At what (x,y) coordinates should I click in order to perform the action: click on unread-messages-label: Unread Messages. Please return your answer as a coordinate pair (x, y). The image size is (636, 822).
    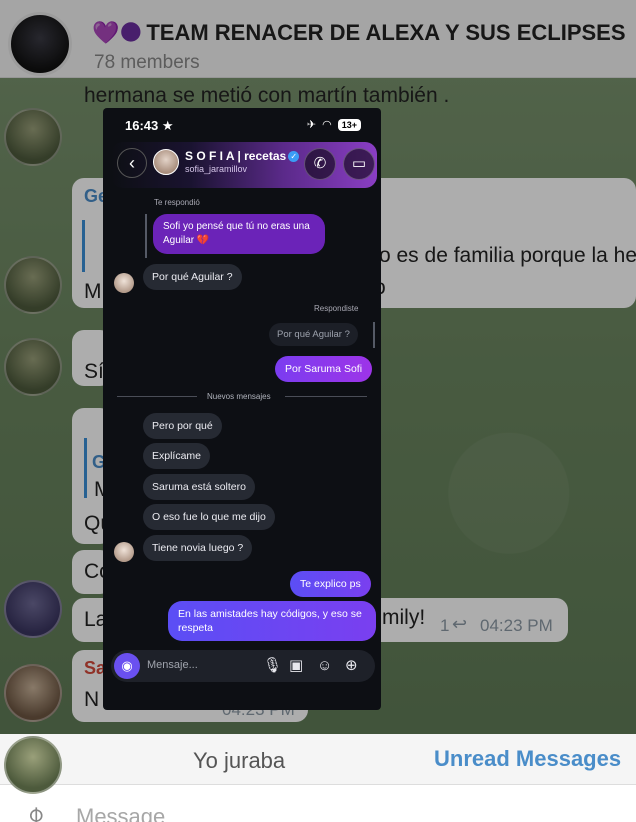
    Looking at the image, I should click on (527, 759).